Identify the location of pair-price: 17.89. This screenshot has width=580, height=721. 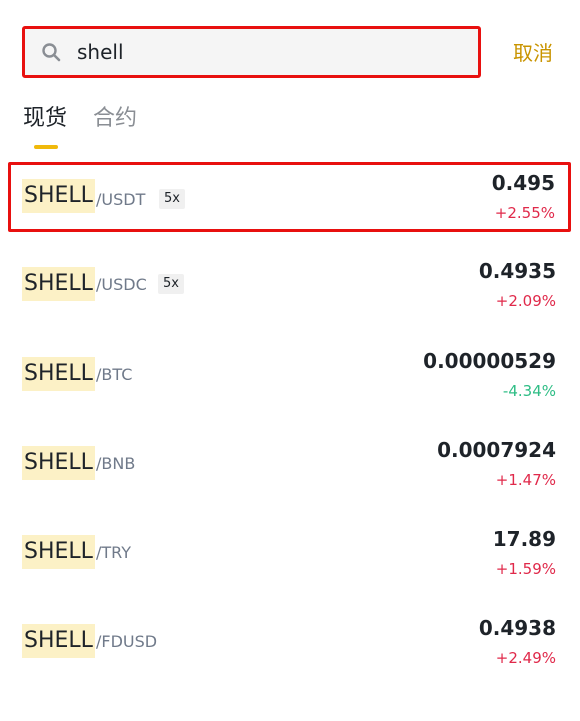
(524, 539).